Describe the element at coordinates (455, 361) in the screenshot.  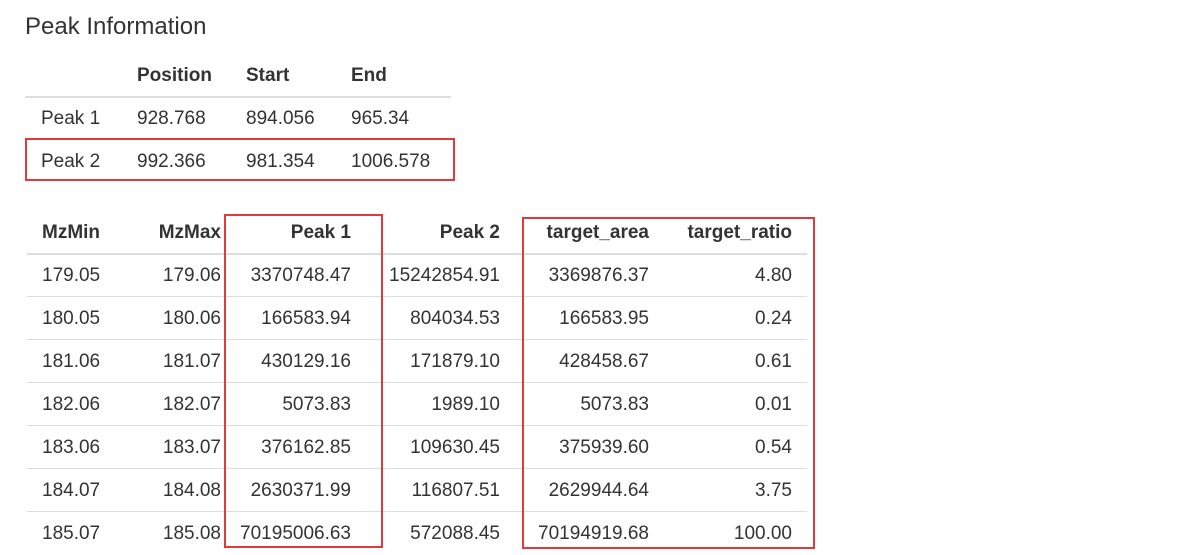
I see `table-cell: 171879.10` at that location.